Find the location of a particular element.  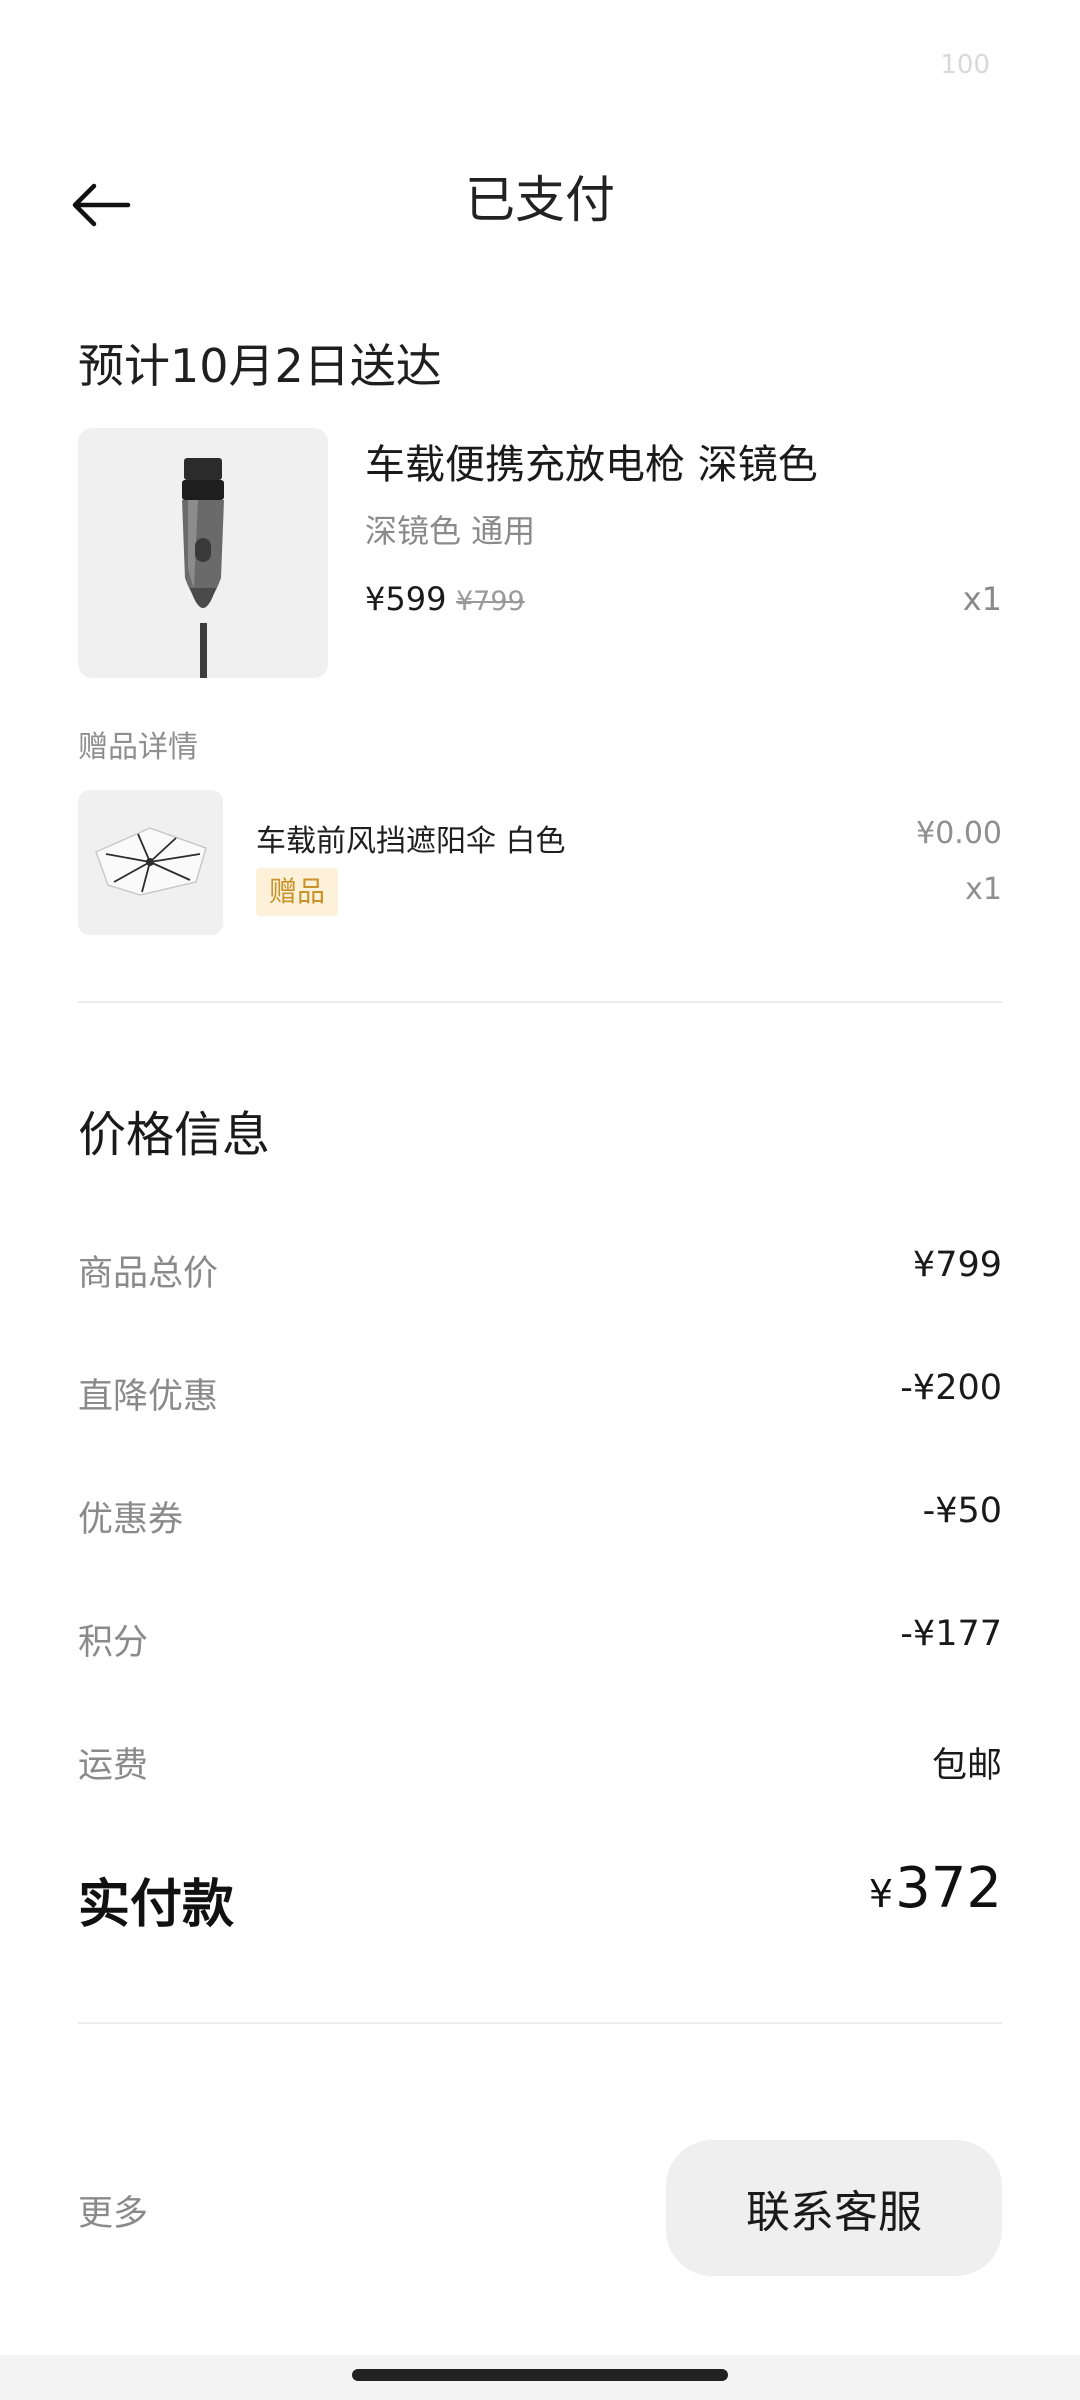

header: 已支付 is located at coordinates (540, 205).